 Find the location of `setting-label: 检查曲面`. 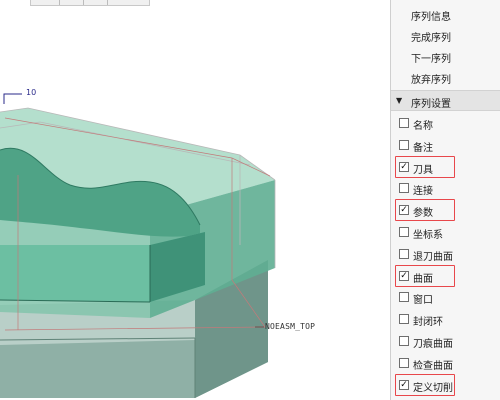

setting-label: 检查曲面 is located at coordinates (433, 366).